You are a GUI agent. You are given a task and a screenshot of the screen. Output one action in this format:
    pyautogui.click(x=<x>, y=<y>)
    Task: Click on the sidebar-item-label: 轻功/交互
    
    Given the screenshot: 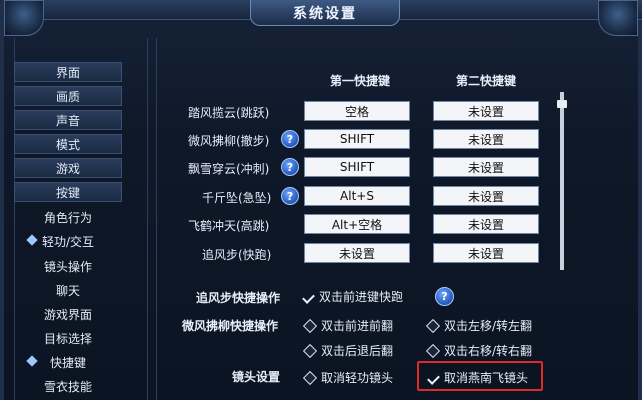 What is the action you would take?
    pyautogui.click(x=68, y=241)
    